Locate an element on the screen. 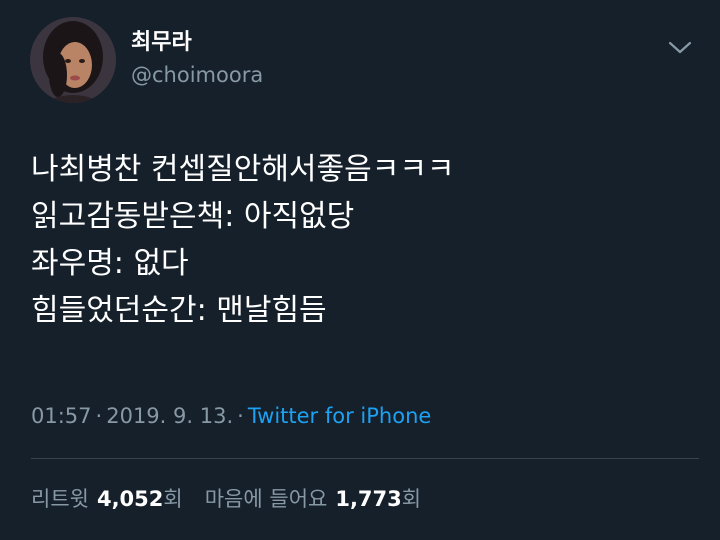 The height and width of the screenshot is (540, 720). tweet-source-link: Twitter for iPhone is located at coordinates (340, 416).